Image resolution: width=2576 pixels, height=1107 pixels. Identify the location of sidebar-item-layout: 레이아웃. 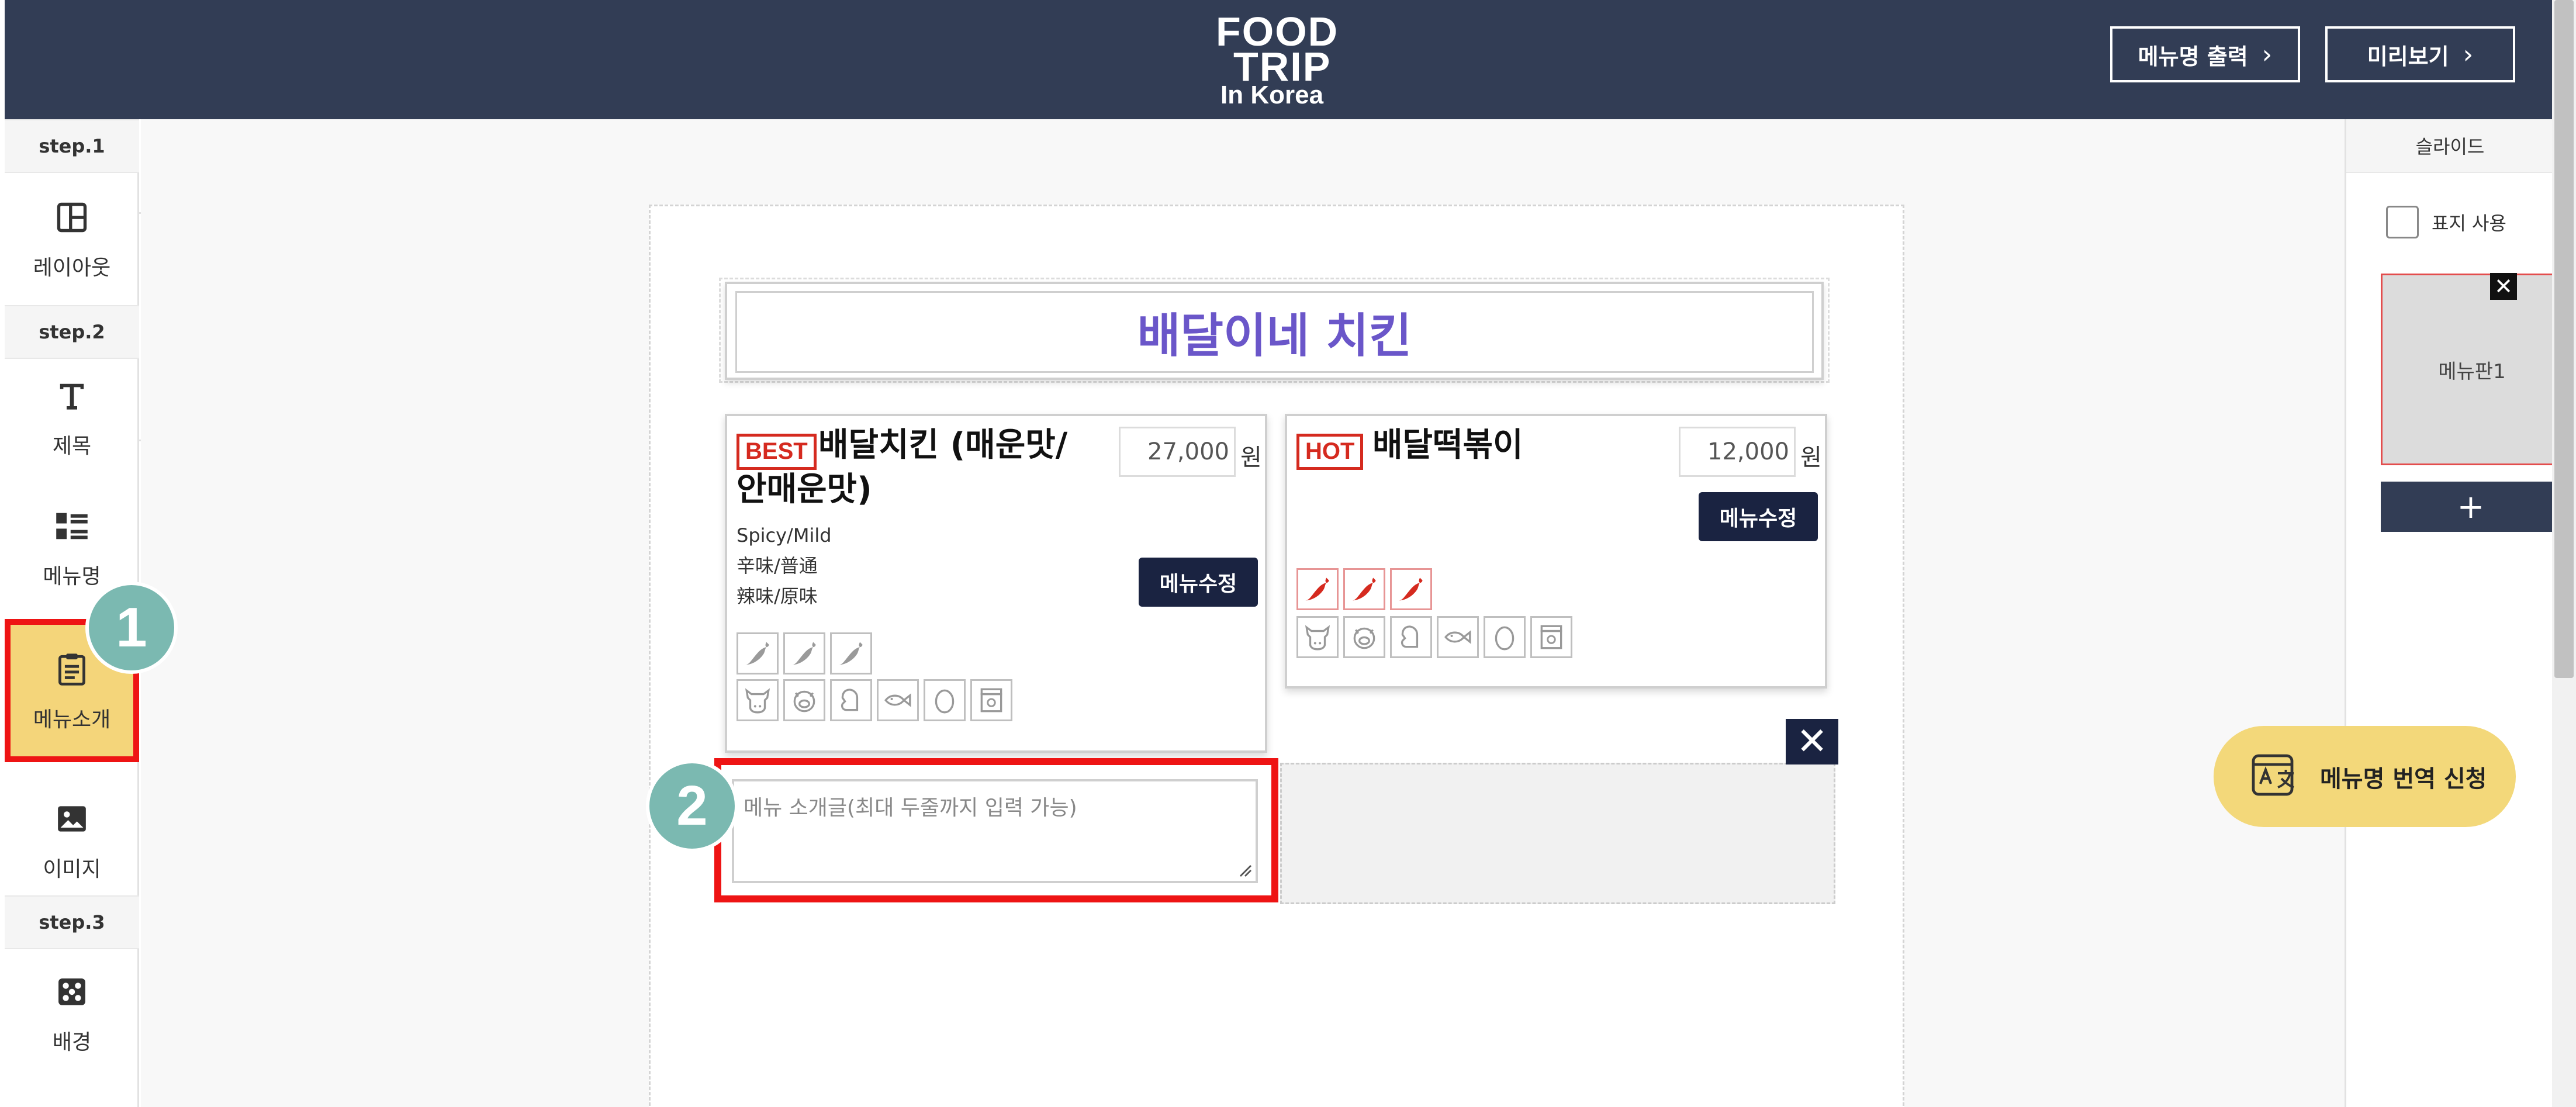
(72, 239).